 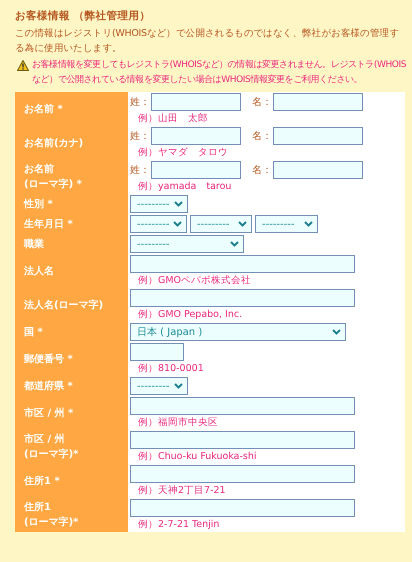 I want to click on example-hint: 例）2-7-21 Tenjin, so click(x=178, y=525).